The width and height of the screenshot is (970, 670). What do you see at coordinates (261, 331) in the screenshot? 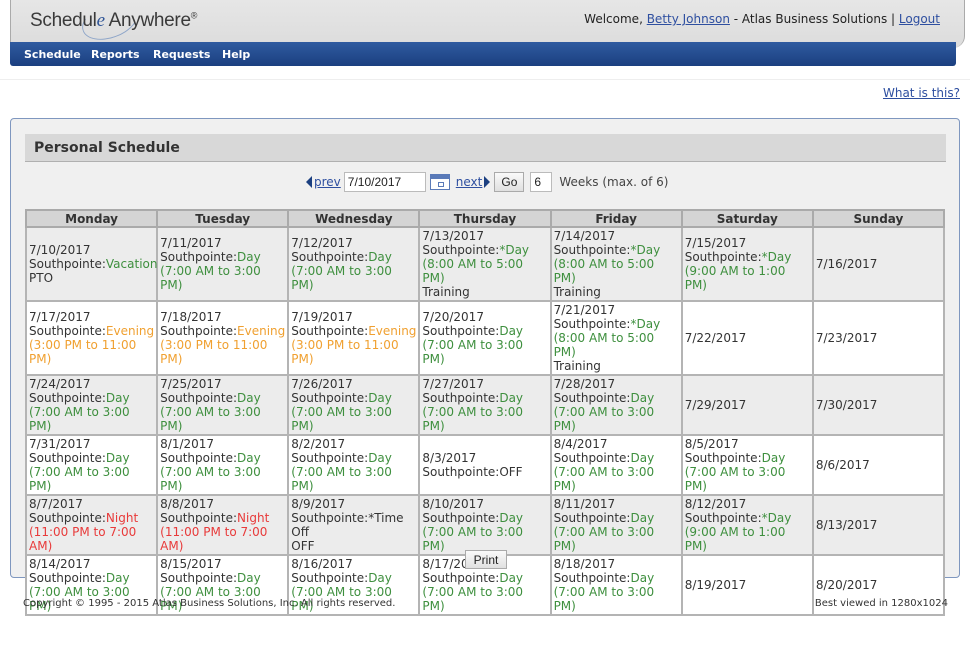
I see `cell-shift: Evening` at bounding box center [261, 331].